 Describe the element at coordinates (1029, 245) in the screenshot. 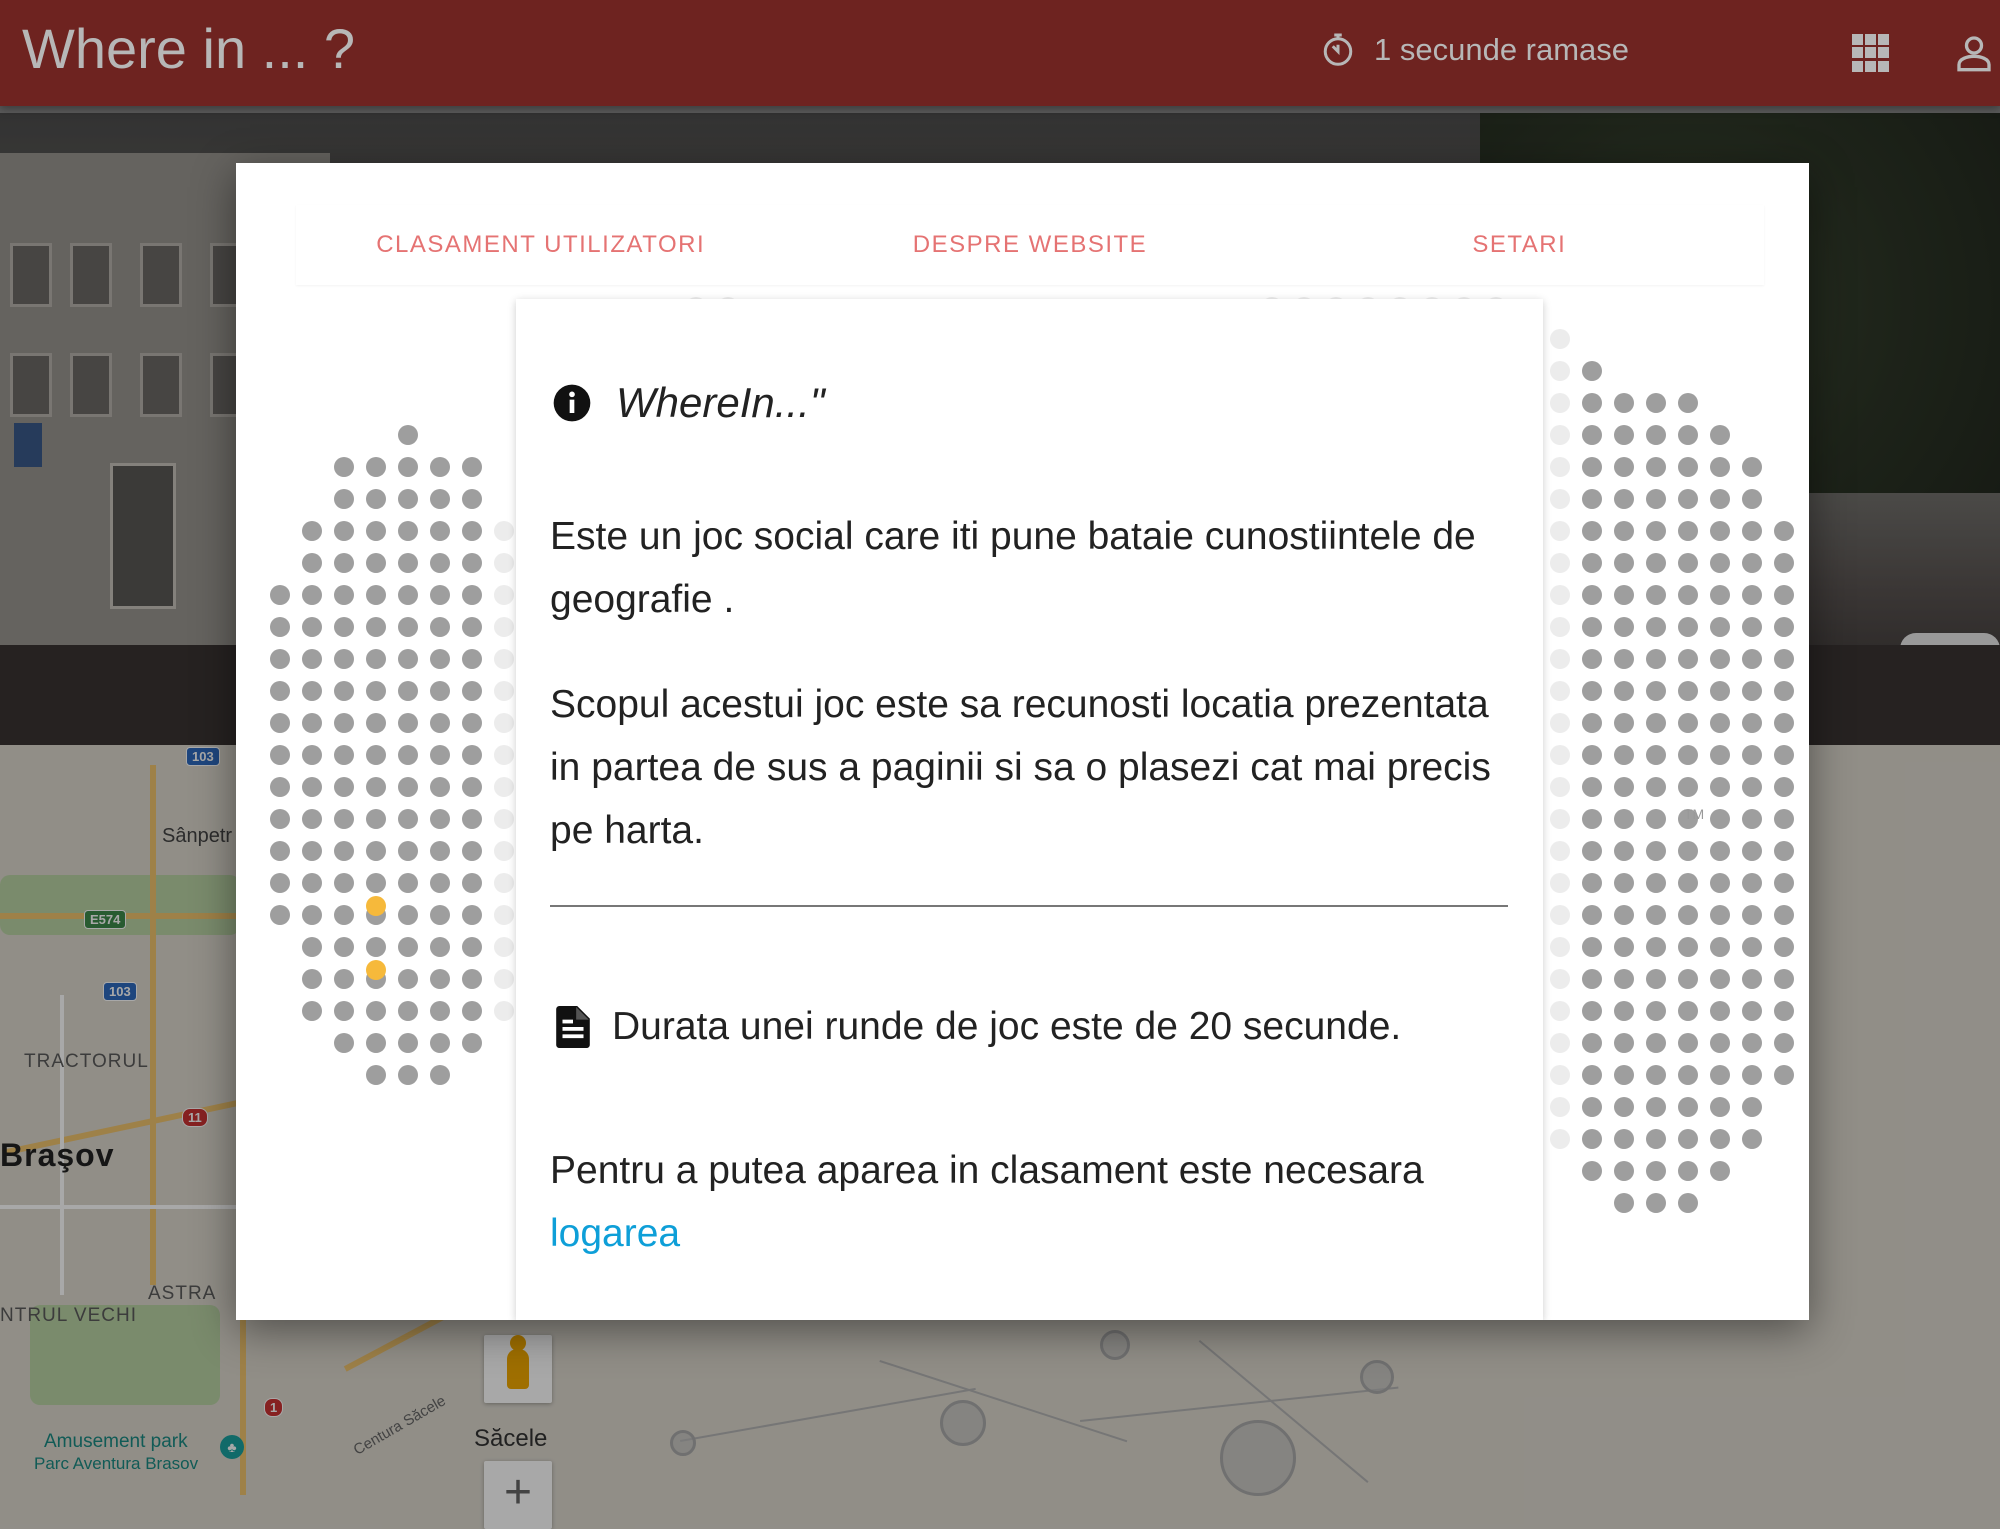

I see `tab-despre-website: DESPRE WEBSITE` at that location.